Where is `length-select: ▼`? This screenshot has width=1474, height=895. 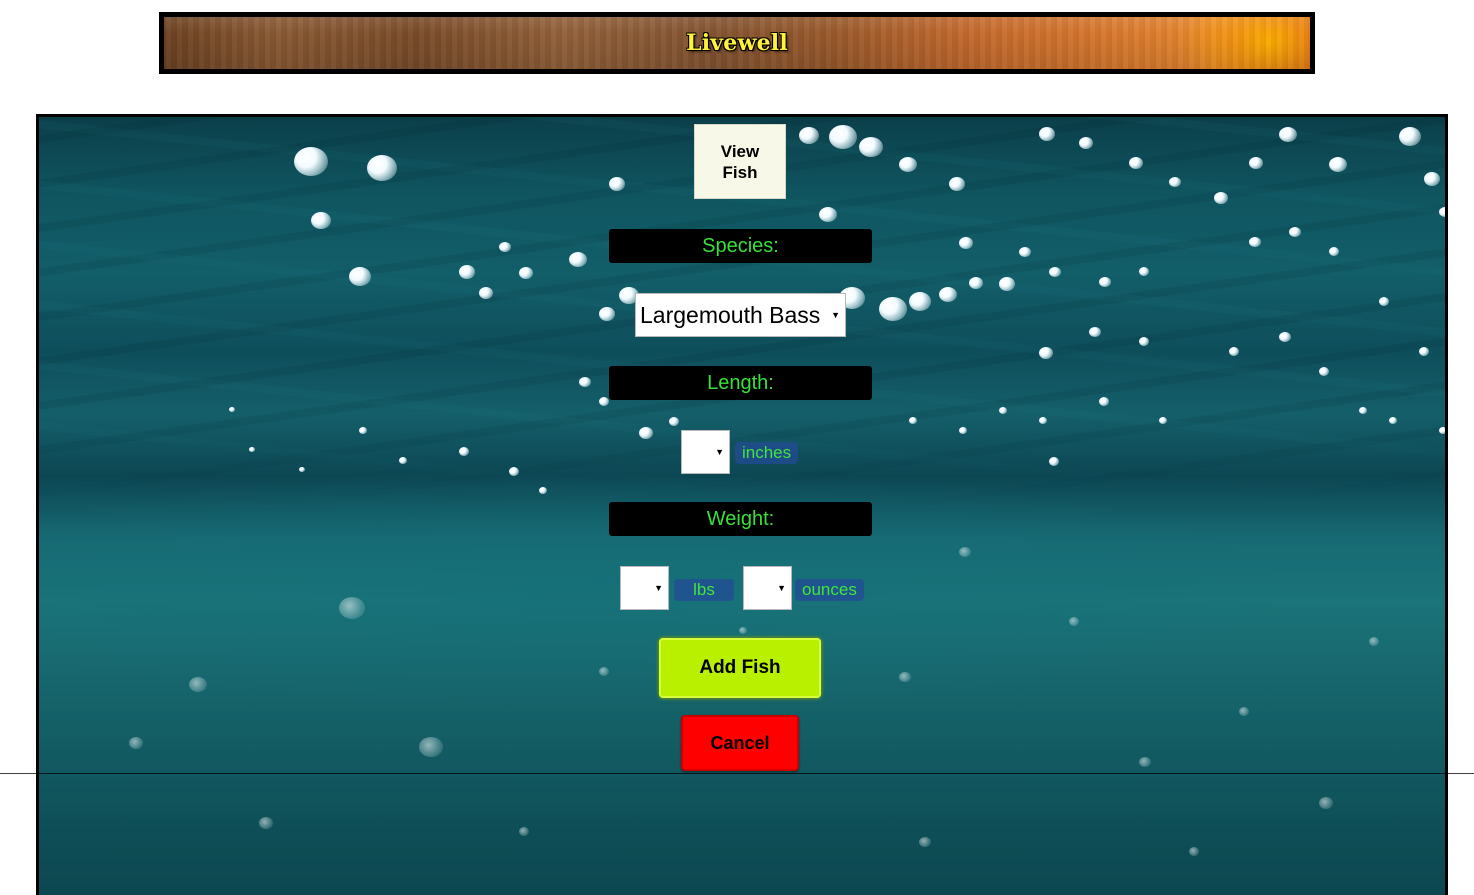 length-select: ▼ is located at coordinates (705, 452).